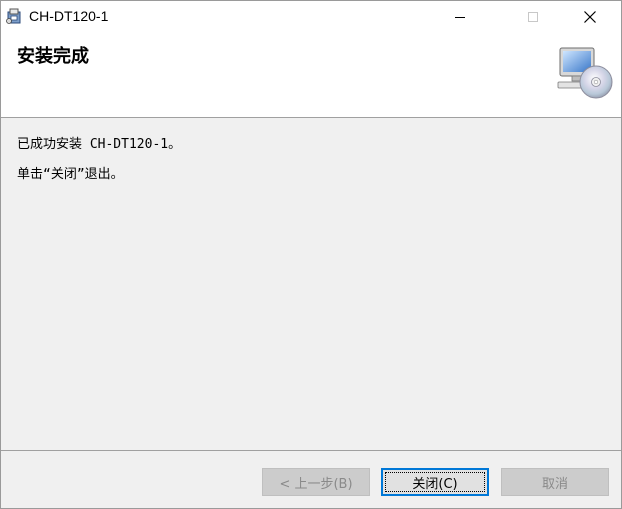 The image size is (622, 509). I want to click on minimize-icon, so click(460, 17).